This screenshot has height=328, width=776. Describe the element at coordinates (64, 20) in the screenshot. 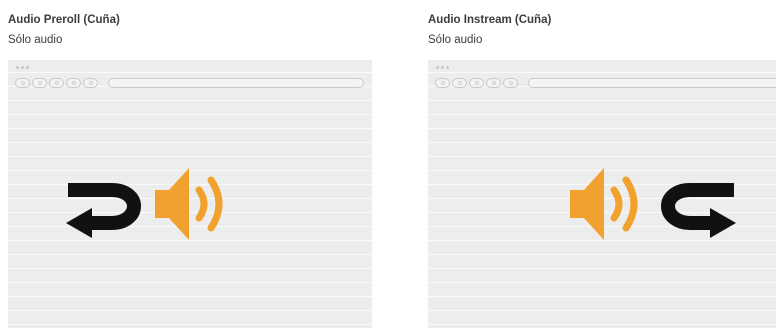

I see `panel-title: Audio Preroll (Cuña)` at that location.